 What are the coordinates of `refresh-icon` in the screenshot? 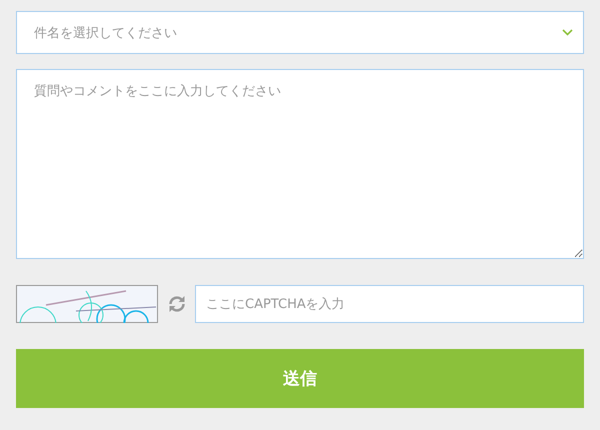 It's located at (177, 304).